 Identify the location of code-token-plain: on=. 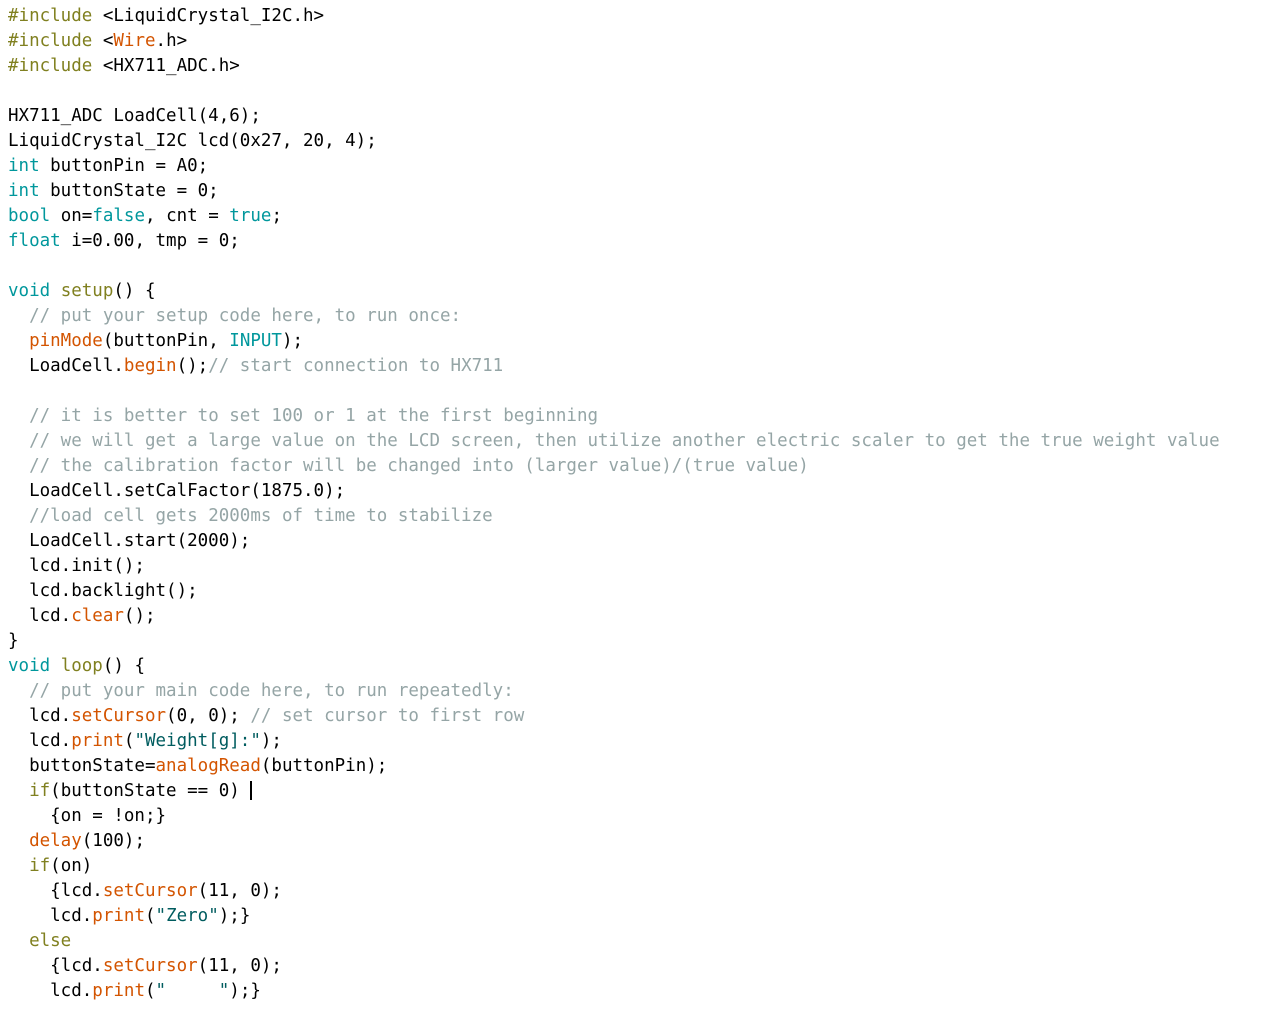
(71, 216).